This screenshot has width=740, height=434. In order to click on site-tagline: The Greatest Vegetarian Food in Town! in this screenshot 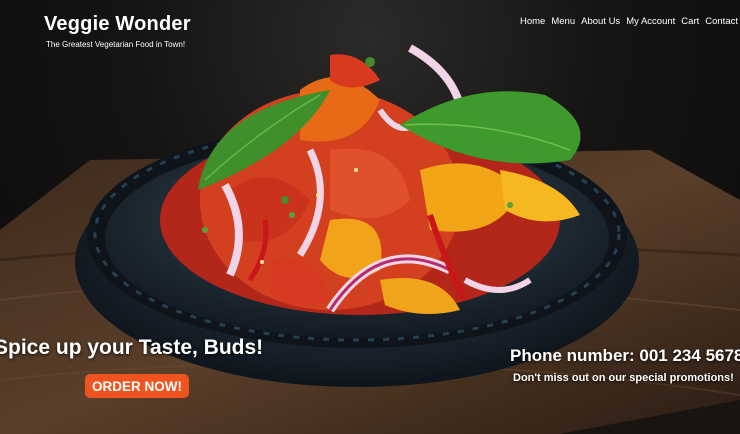, I will do `click(116, 44)`.